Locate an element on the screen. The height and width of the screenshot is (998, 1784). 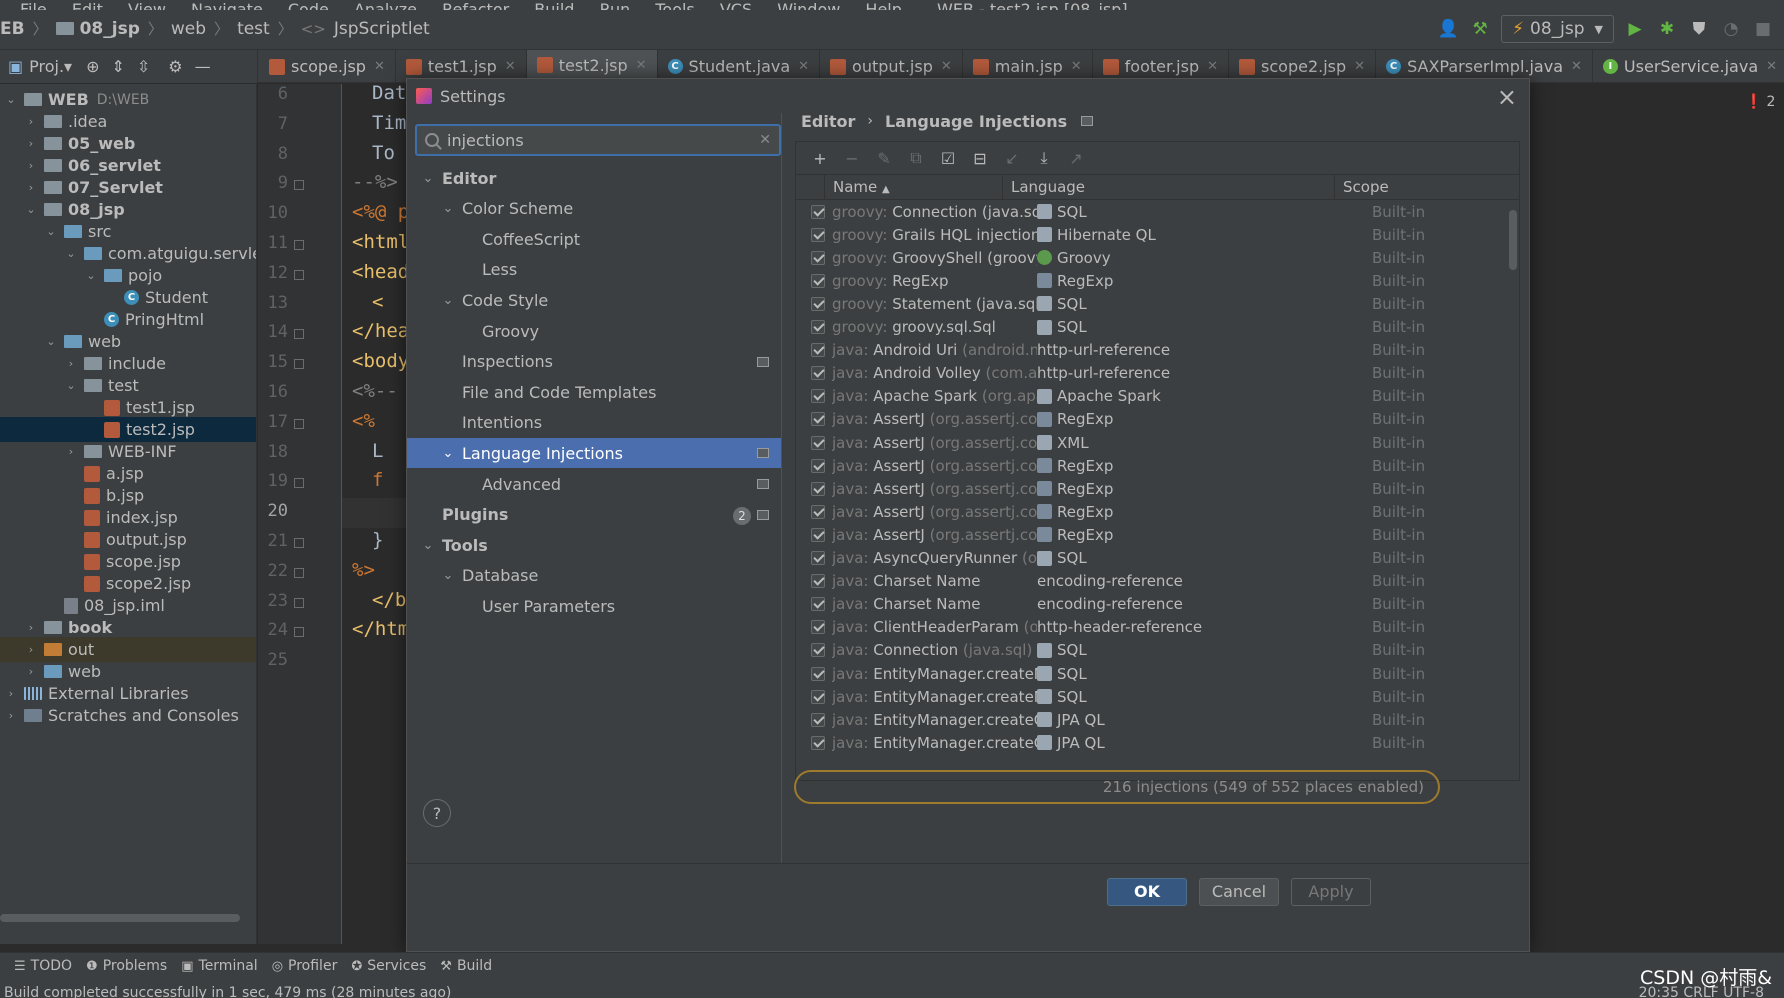
hammer-icon: ⚒ is located at coordinates (1480, 29).